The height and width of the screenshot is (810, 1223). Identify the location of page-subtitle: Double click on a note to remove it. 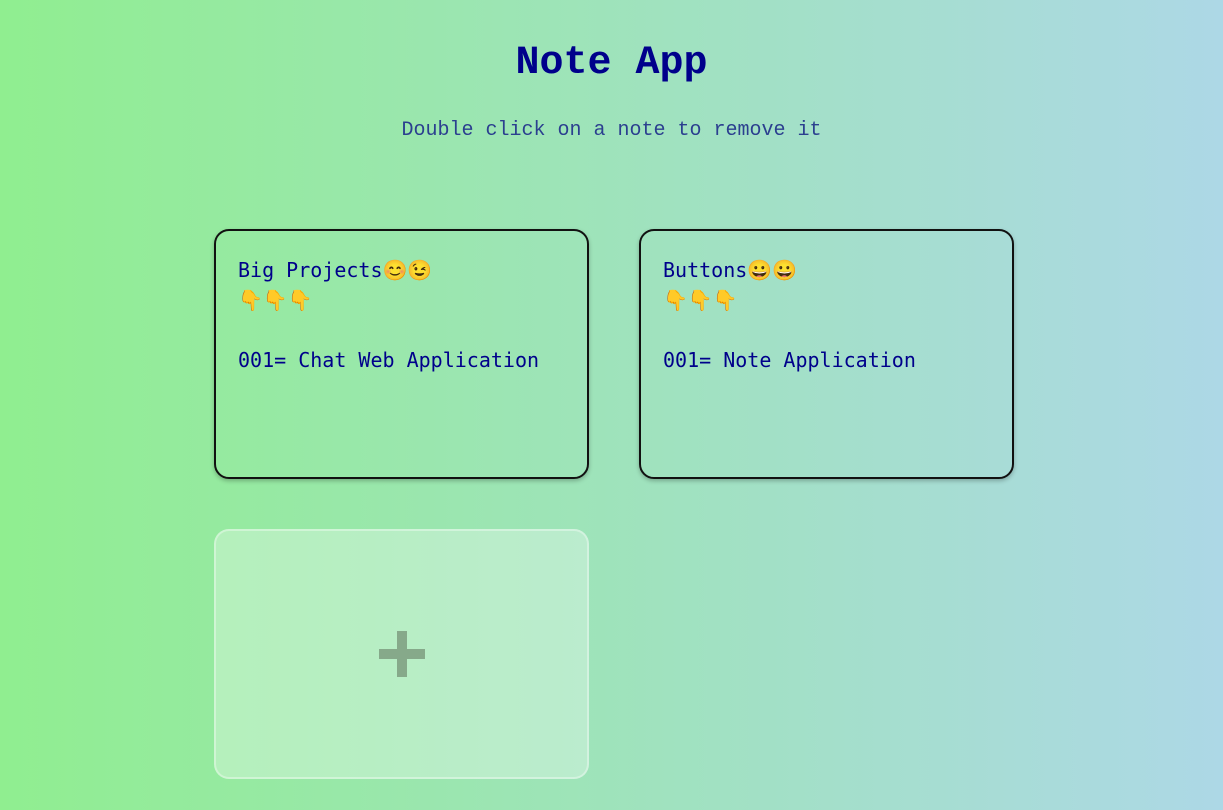
(611, 130).